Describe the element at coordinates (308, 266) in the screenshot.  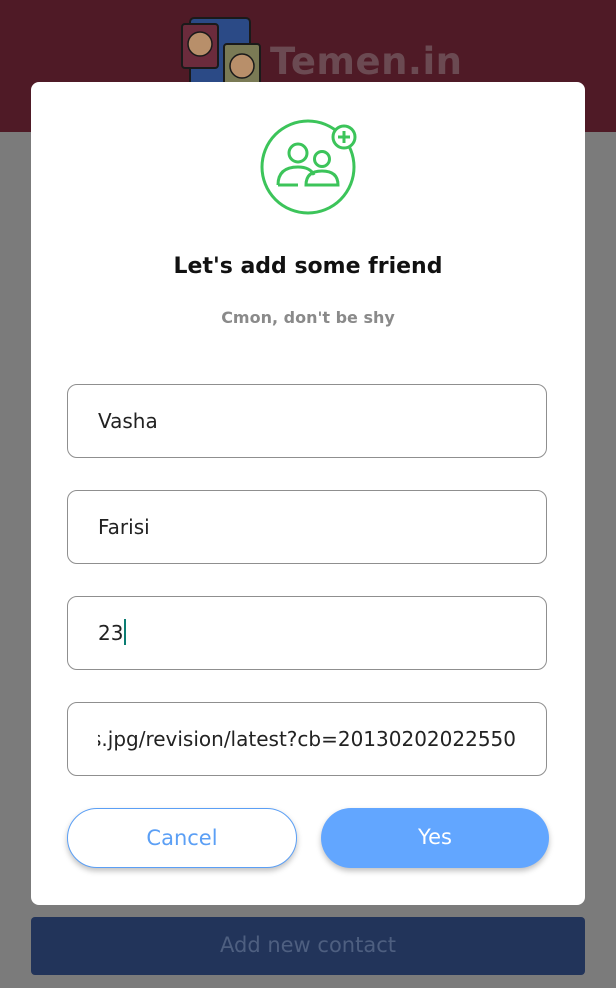
I see `dialog-title: Let's add some friend` at that location.